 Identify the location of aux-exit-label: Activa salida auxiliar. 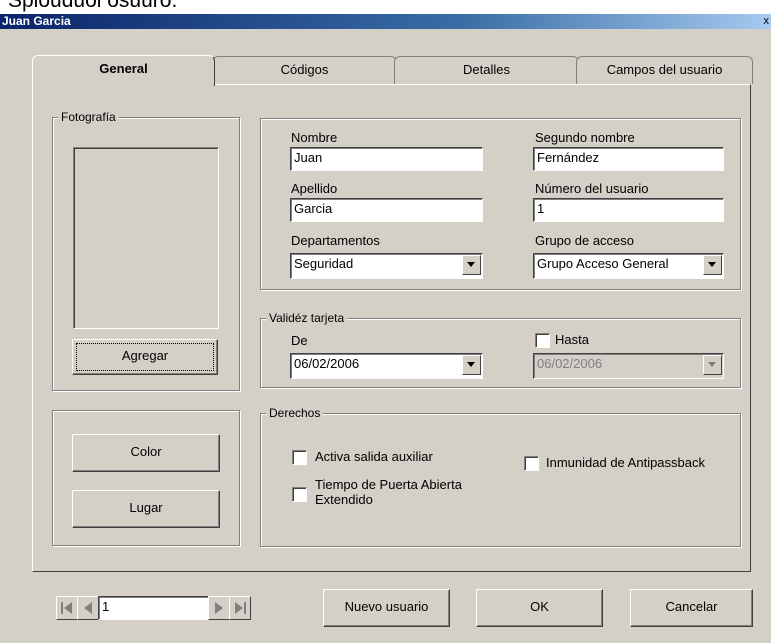
(374, 456).